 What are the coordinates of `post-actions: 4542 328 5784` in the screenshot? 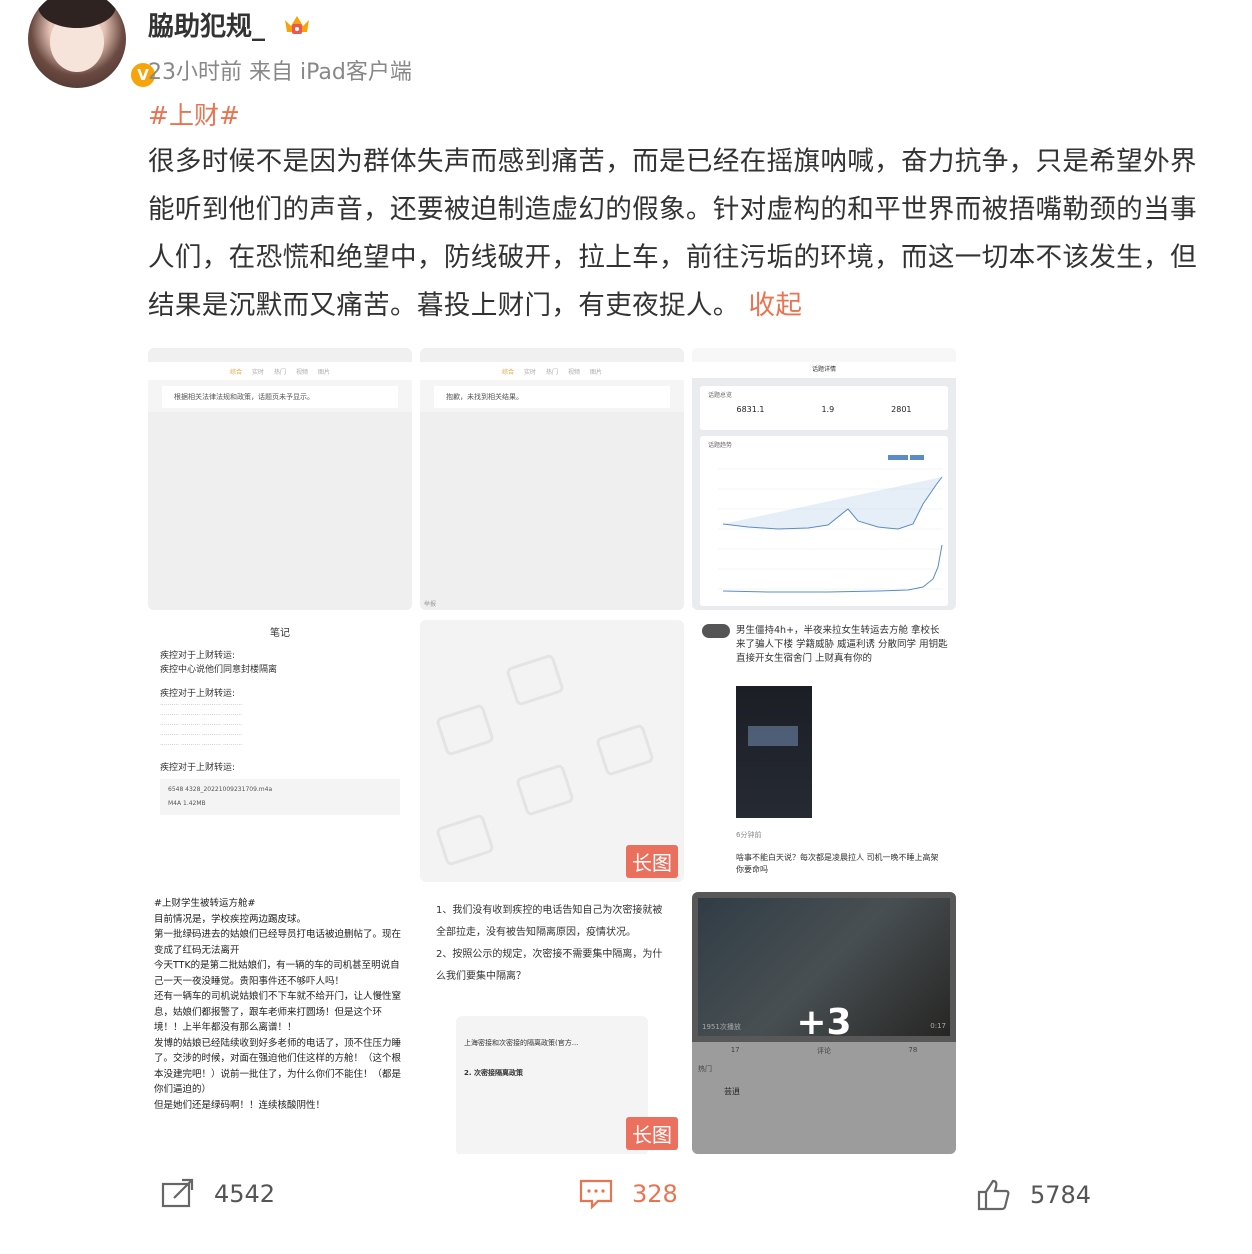 It's located at (626, 1197).